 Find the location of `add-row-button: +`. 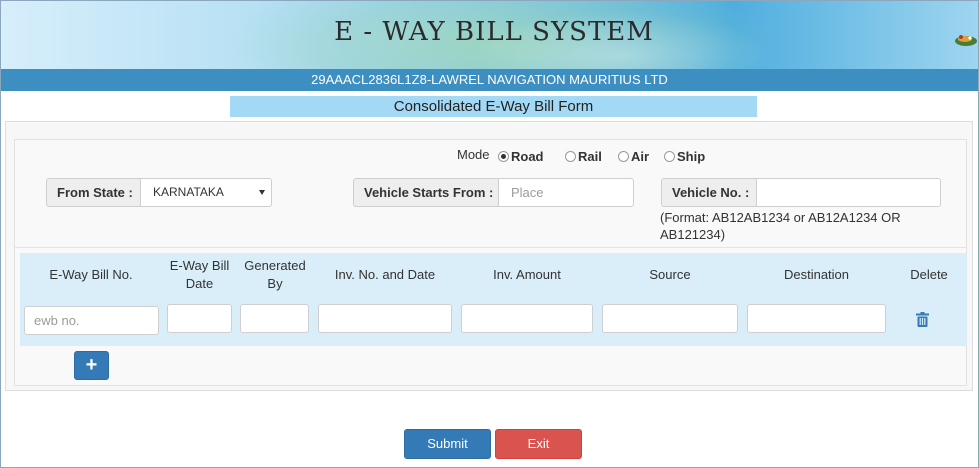

add-row-button: + is located at coordinates (91, 365).